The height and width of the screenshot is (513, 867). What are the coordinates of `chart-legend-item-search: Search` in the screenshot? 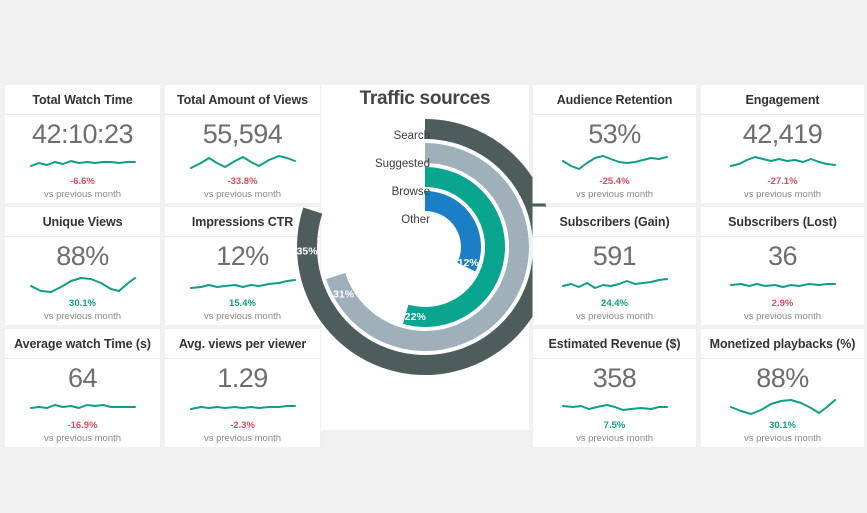 It's located at (380, 136).